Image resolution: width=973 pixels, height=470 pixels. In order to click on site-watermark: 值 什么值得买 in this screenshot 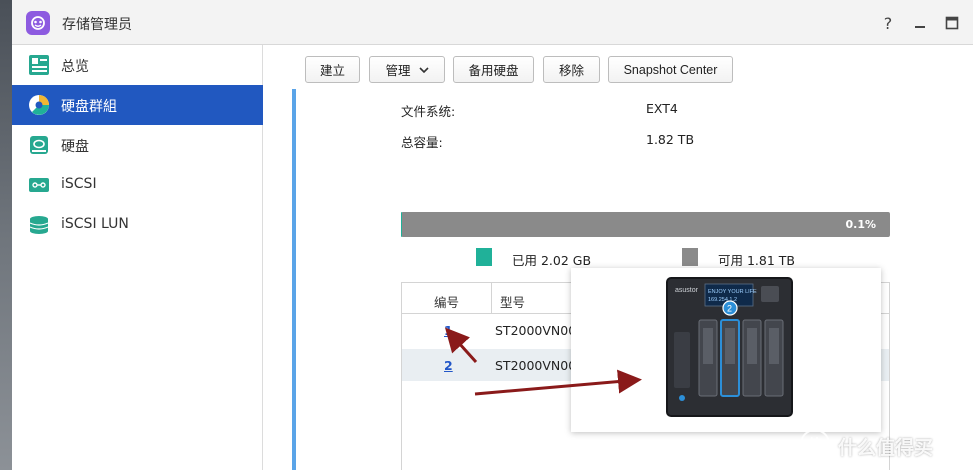, I will do `click(880, 445)`.